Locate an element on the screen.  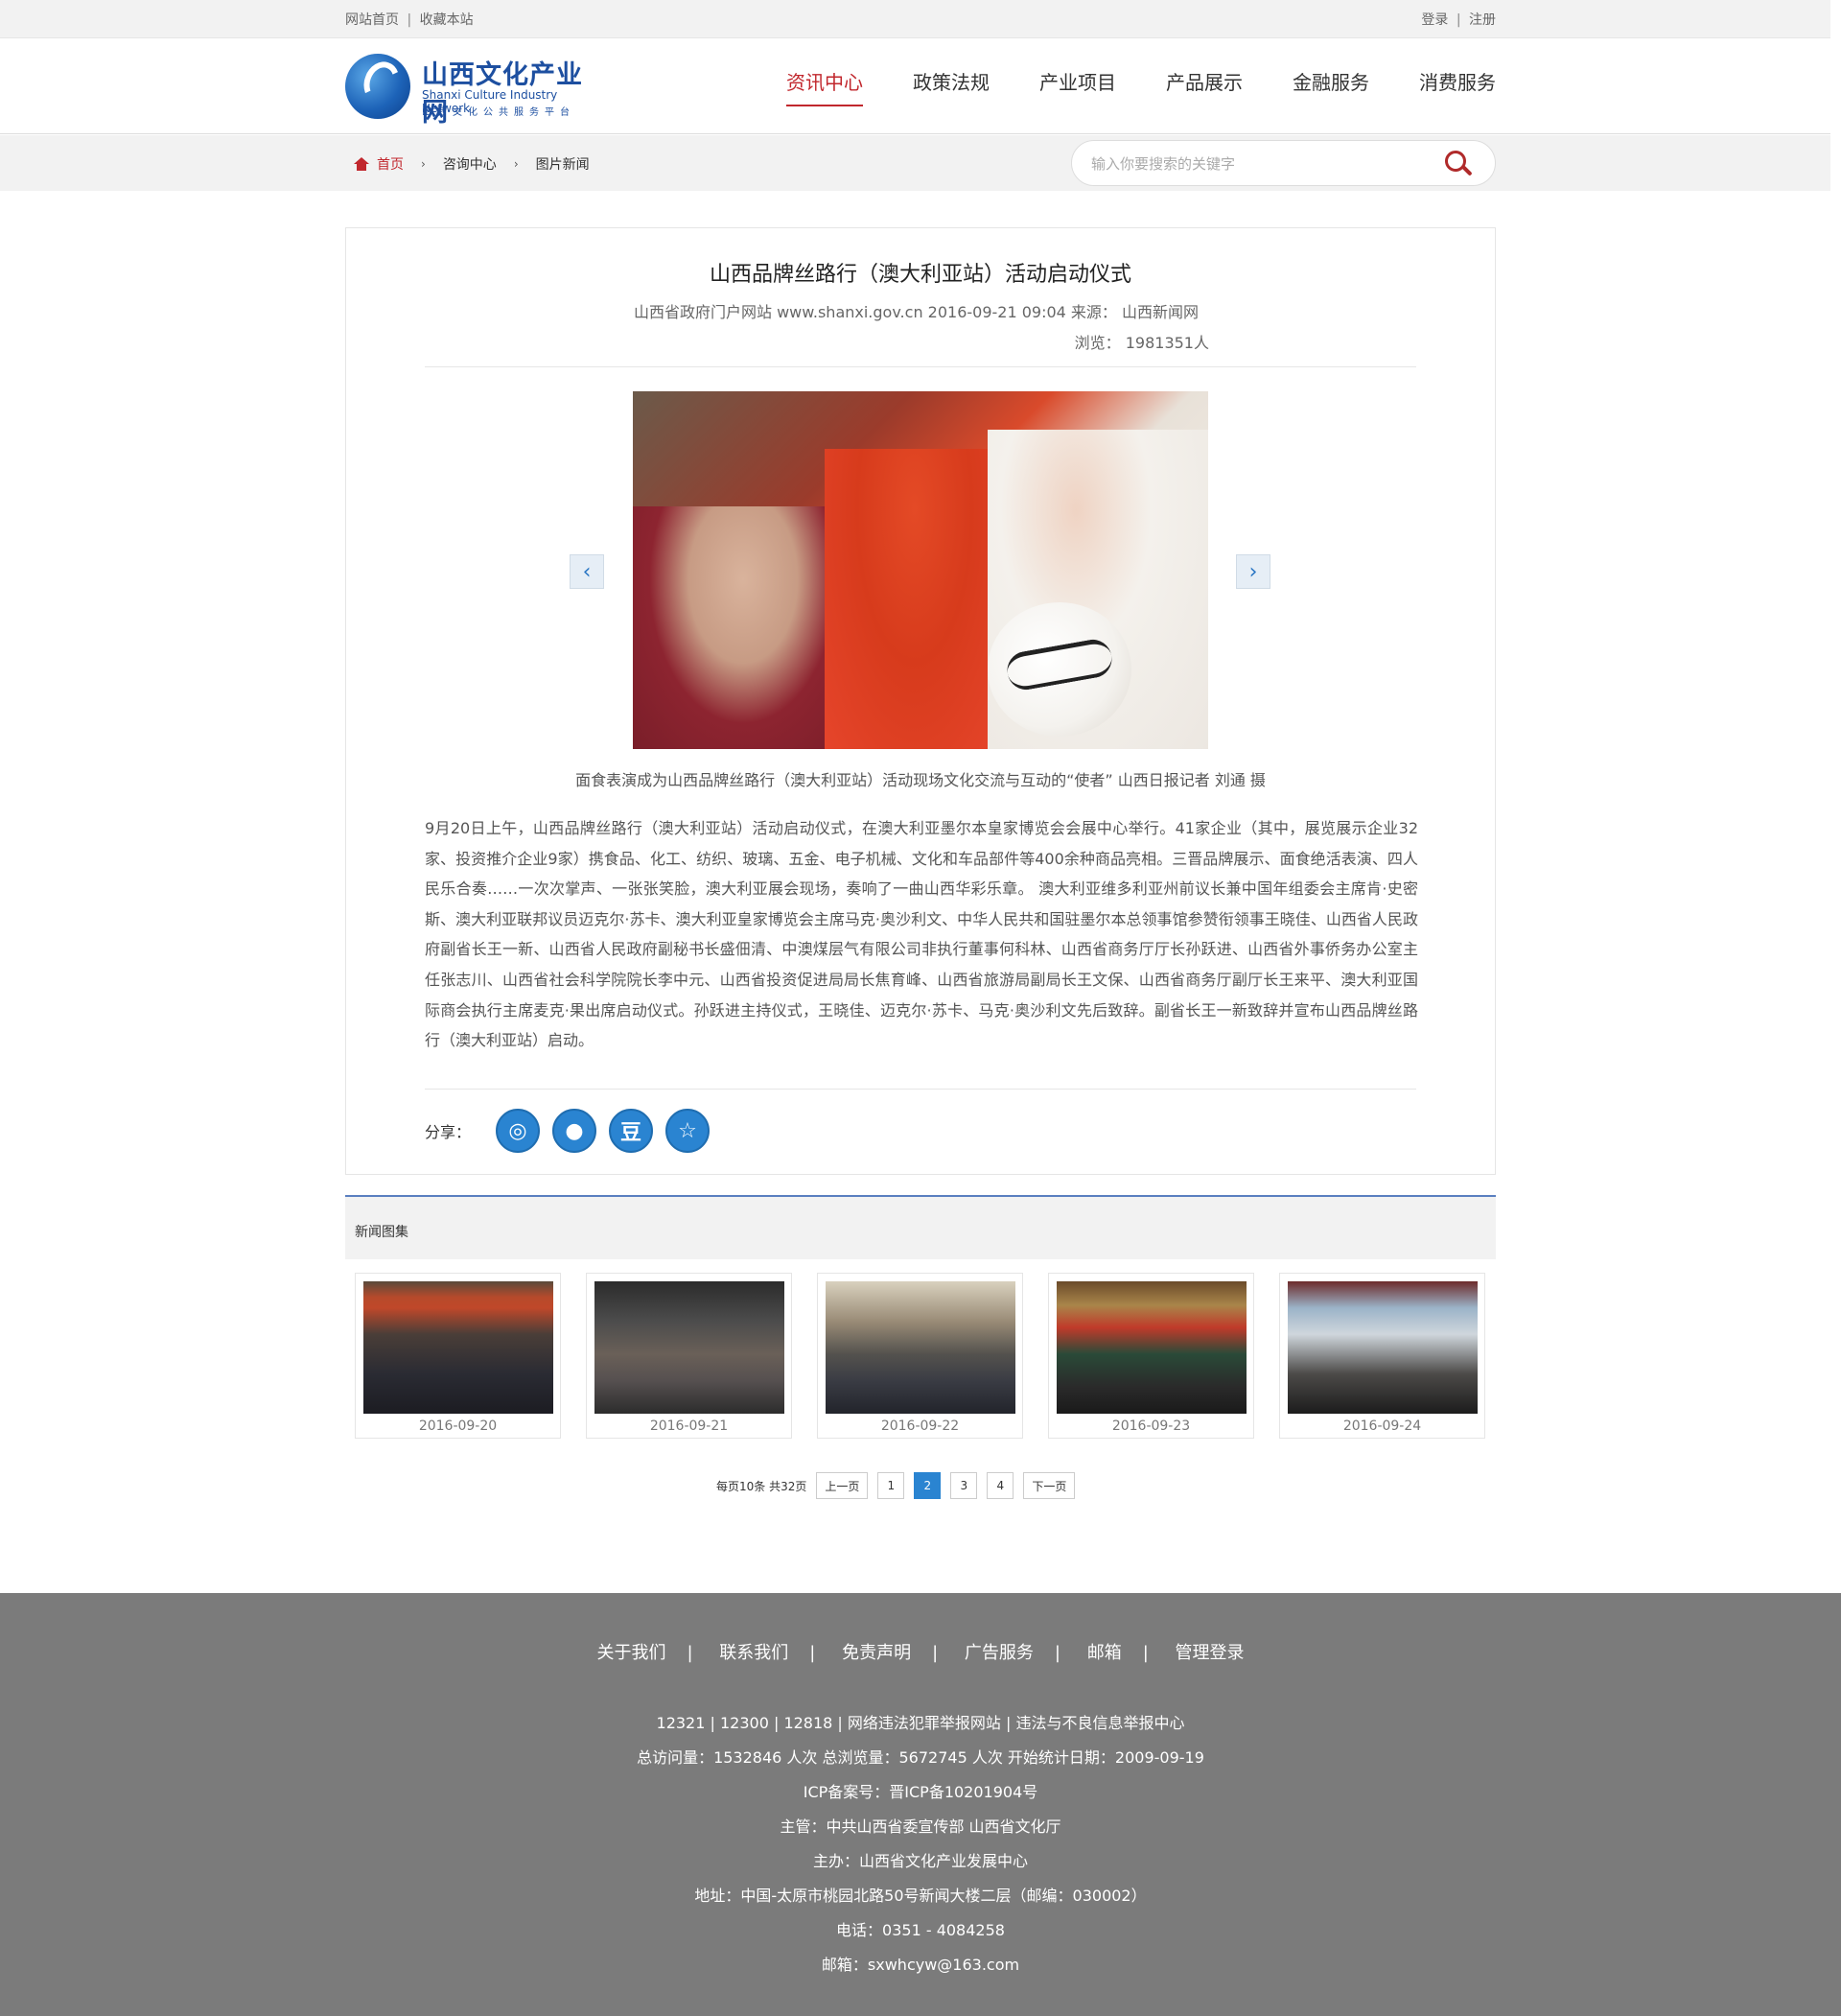
register-link: 注册 is located at coordinates (1482, 20).